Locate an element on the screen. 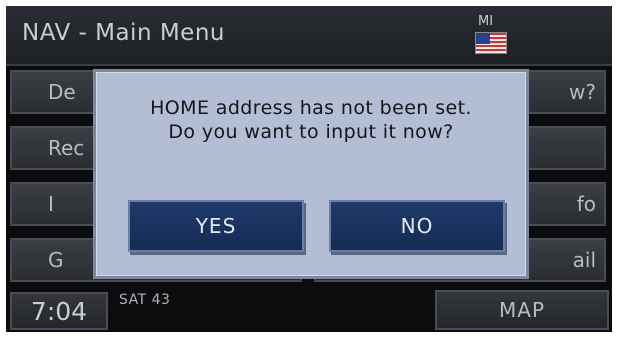 This screenshot has height=337, width=617. page-title: NAV - Main Menu is located at coordinates (123, 33).